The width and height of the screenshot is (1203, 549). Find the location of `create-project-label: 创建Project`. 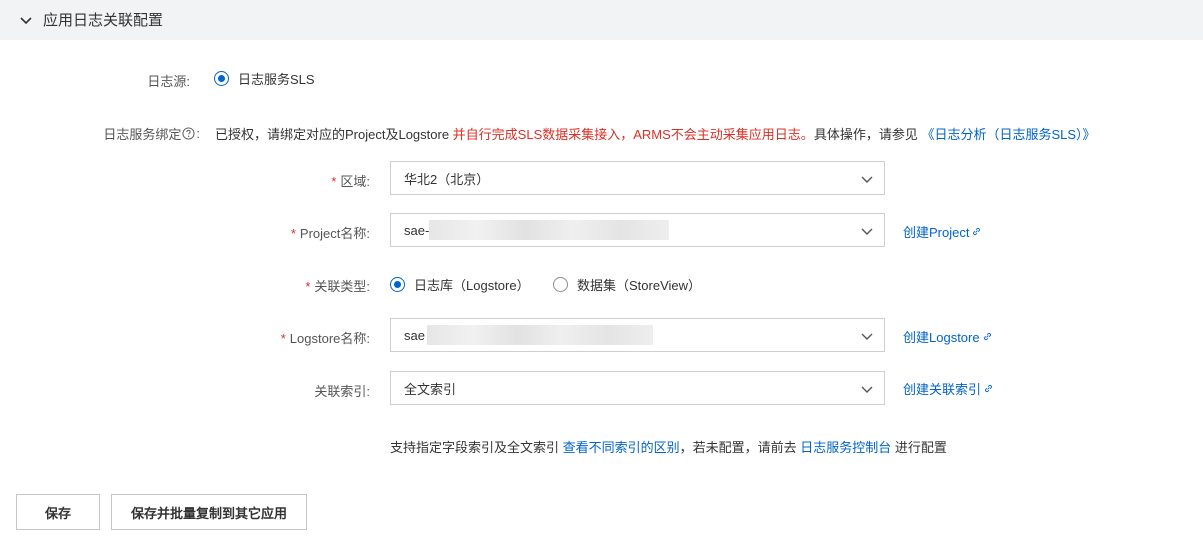

create-project-label: 创建Project is located at coordinates (936, 232).